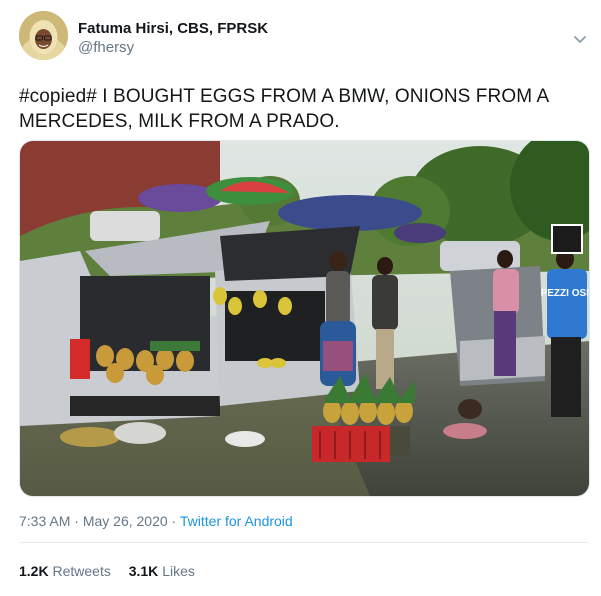  Describe the element at coordinates (114, 571) in the screenshot. I see `tweet-stats: 1.2K Retweets 3.1K Likes` at that location.